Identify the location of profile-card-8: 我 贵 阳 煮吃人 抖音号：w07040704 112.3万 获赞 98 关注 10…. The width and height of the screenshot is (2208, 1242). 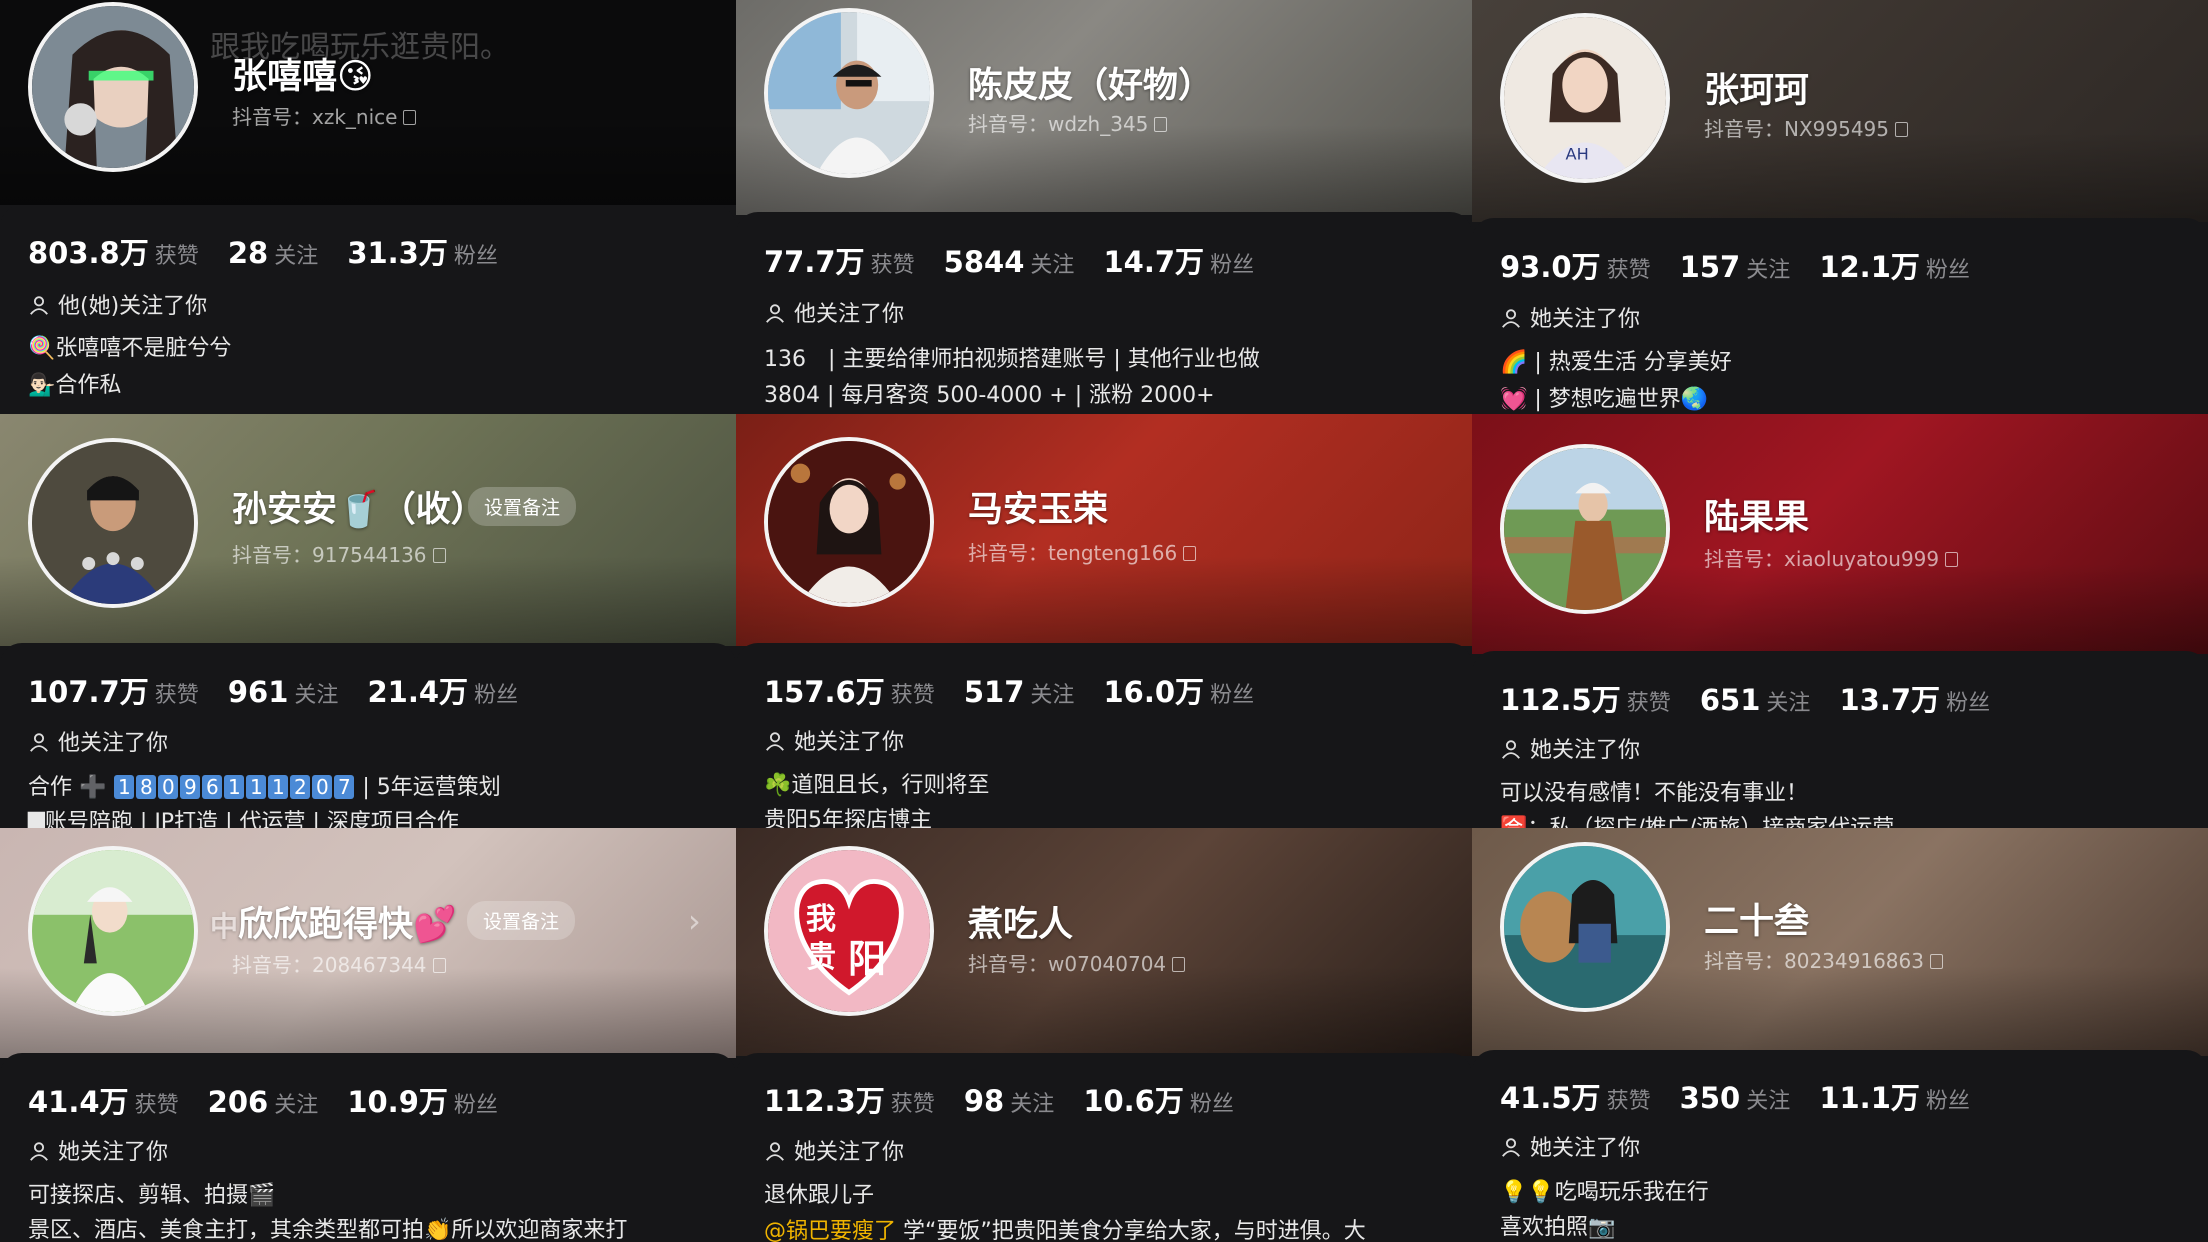
(1104, 1035).